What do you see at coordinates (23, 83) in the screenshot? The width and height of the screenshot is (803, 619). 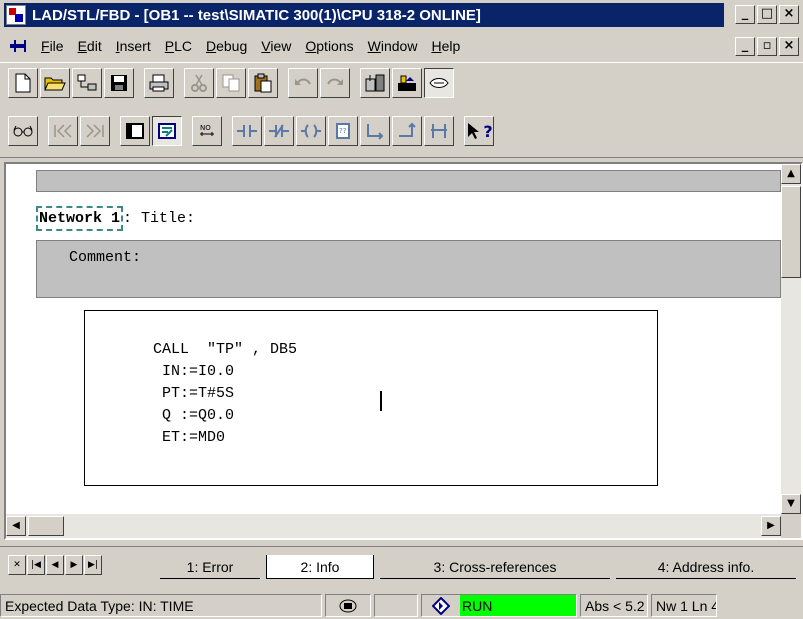 I see `new-icon` at bounding box center [23, 83].